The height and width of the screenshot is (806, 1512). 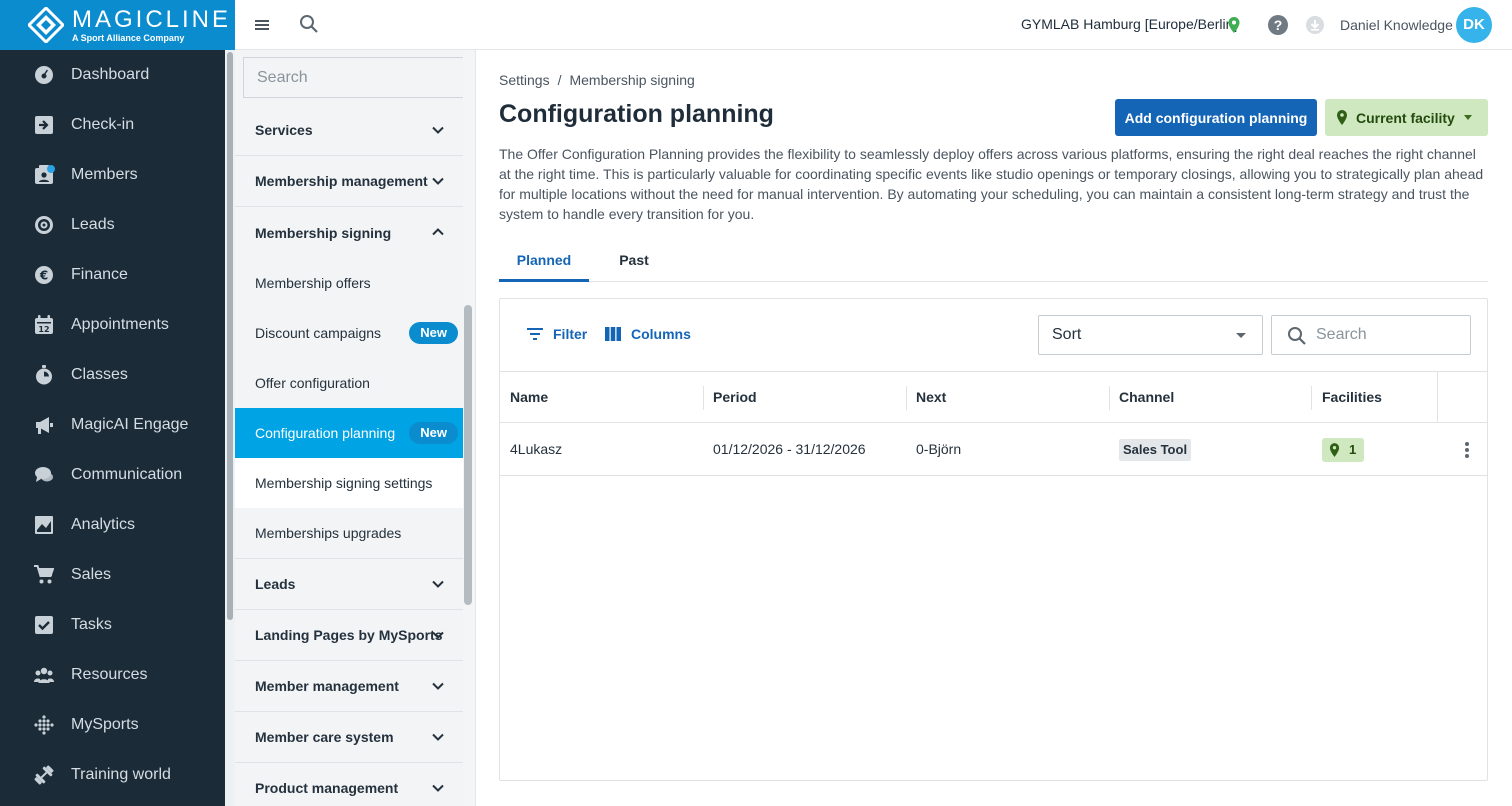 I want to click on nav-item-sales: Sales, so click(x=112, y=575).